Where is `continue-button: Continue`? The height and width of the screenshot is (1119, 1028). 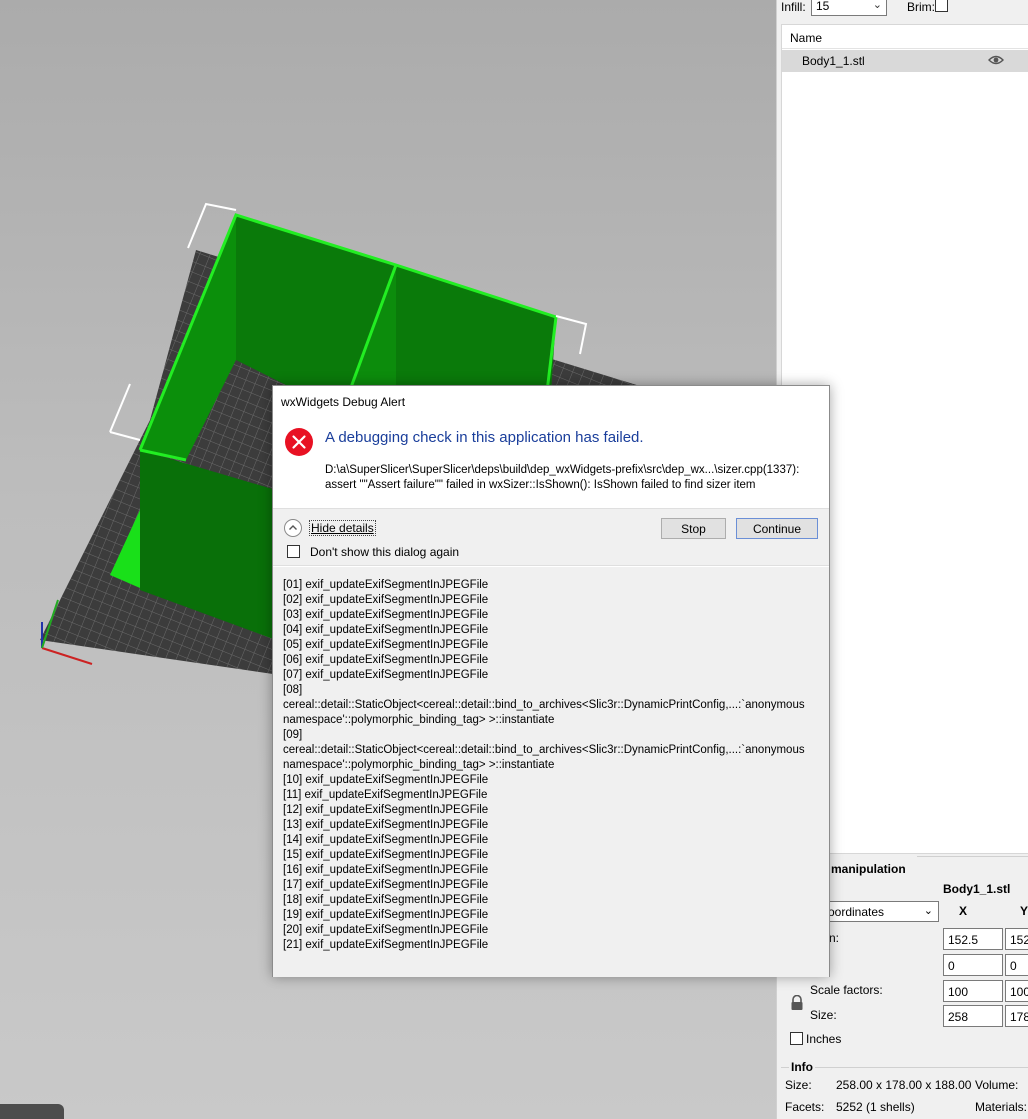 continue-button: Continue is located at coordinates (777, 528).